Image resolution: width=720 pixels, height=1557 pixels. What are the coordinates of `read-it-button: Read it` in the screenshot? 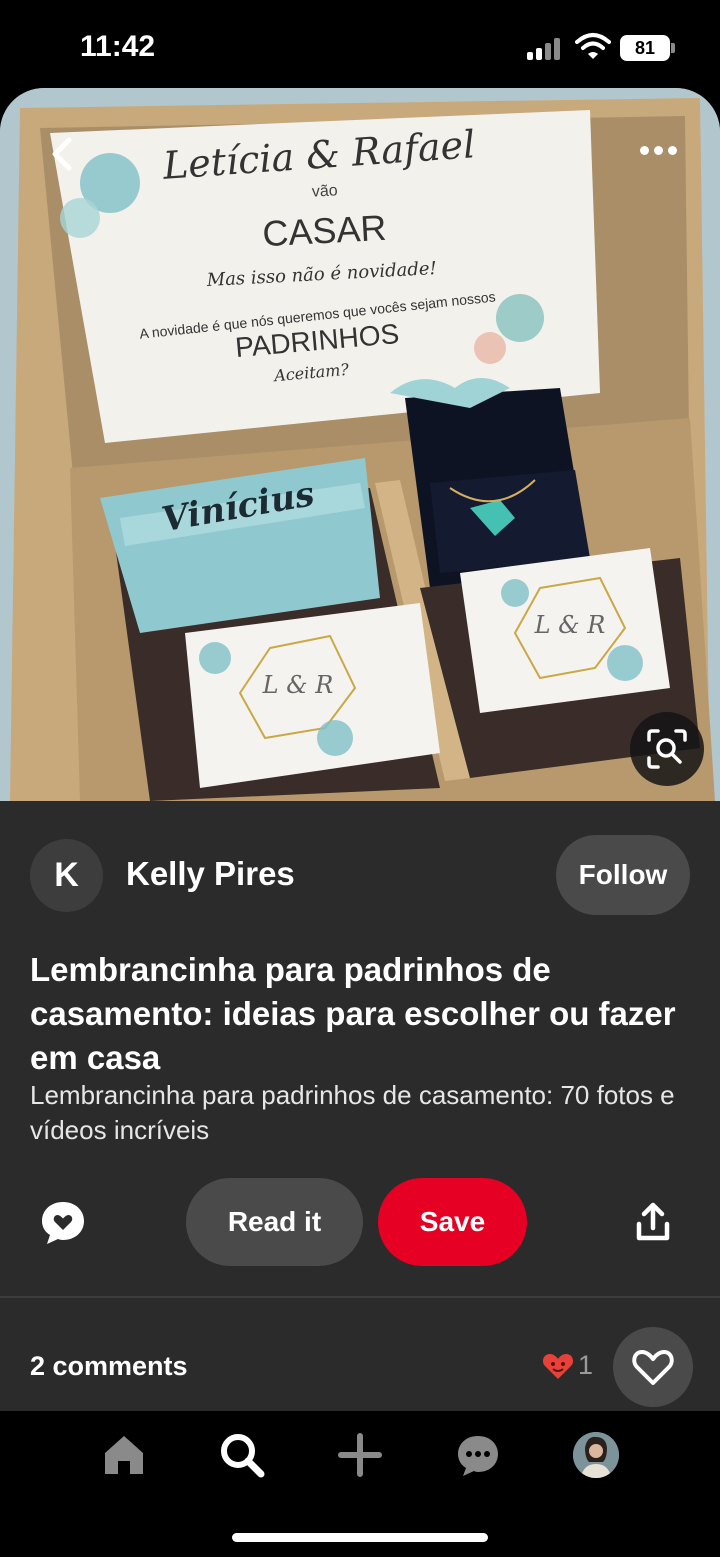 It's located at (274, 1222).